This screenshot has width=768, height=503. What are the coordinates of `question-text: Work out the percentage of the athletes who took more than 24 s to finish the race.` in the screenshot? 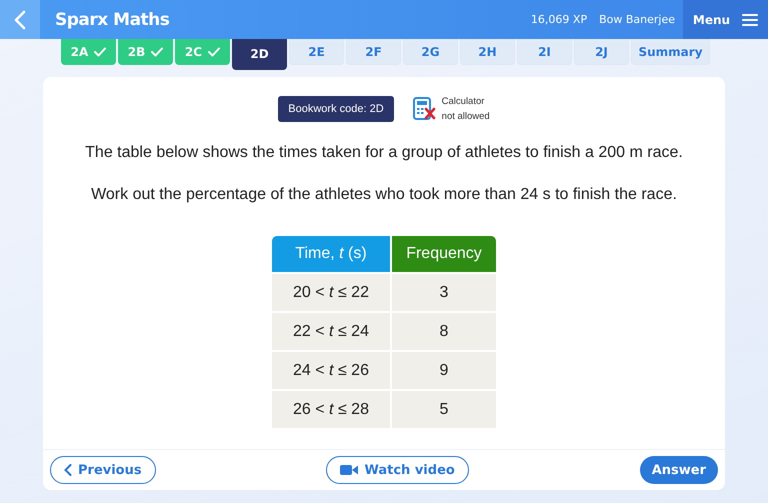 It's located at (384, 195).